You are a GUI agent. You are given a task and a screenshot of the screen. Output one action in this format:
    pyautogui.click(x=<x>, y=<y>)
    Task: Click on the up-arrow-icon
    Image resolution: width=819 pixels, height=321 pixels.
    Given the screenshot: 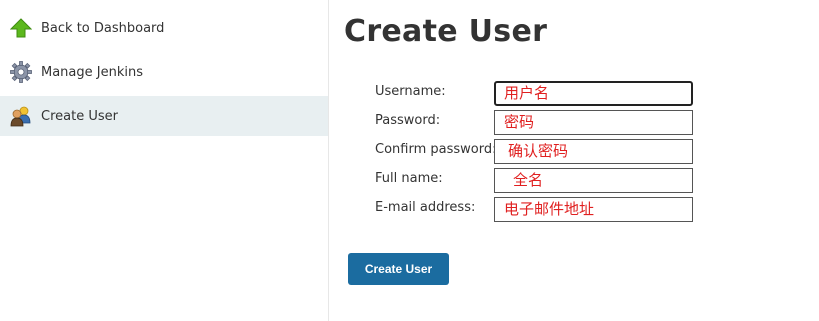 What is the action you would take?
    pyautogui.click(x=21, y=28)
    